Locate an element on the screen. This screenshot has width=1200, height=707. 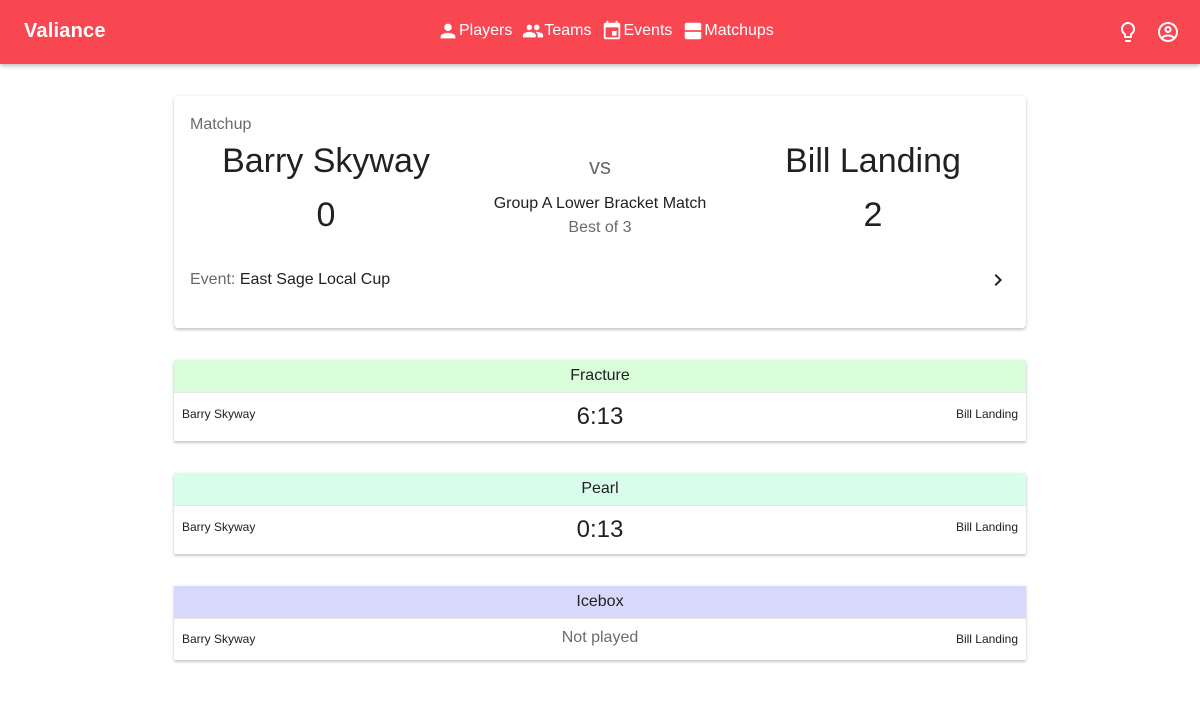
nav-matchups-label: Matchups is located at coordinates (739, 30).